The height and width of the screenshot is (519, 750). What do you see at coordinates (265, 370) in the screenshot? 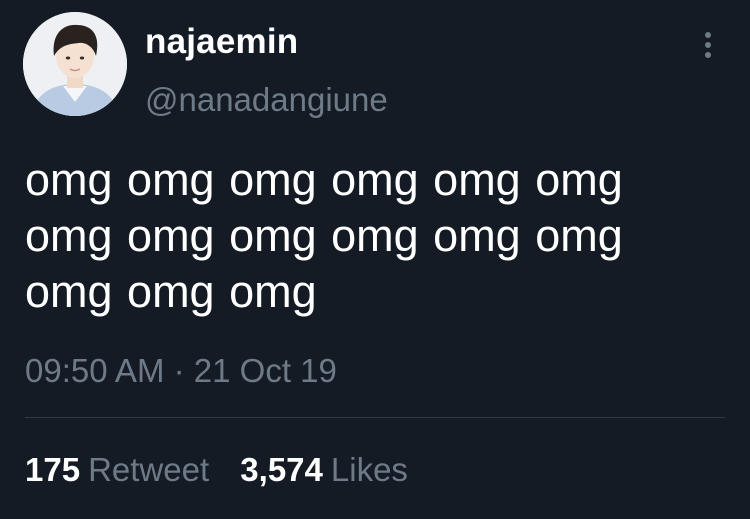
I see `tweet-date: 21 Oct 19` at bounding box center [265, 370].